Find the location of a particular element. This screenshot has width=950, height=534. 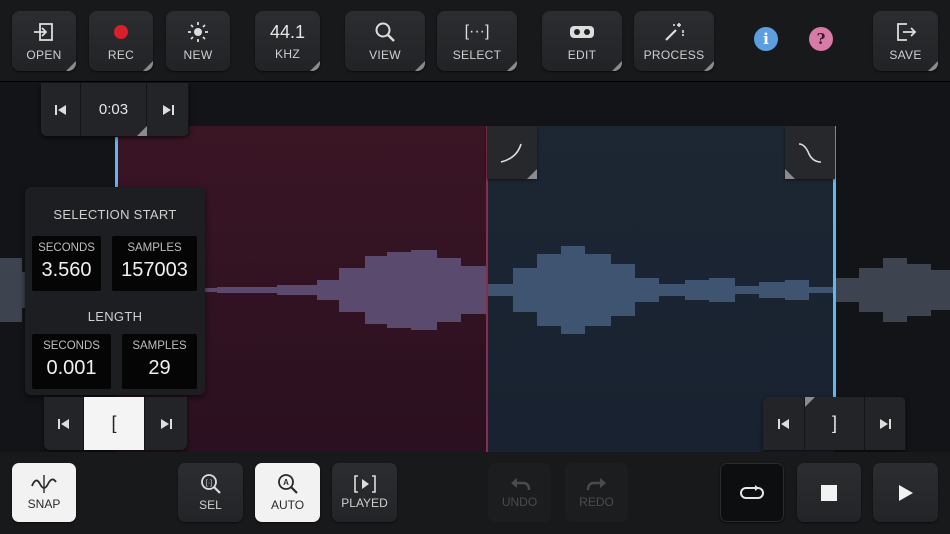

length-samples-value: 29 is located at coordinates (159, 368).